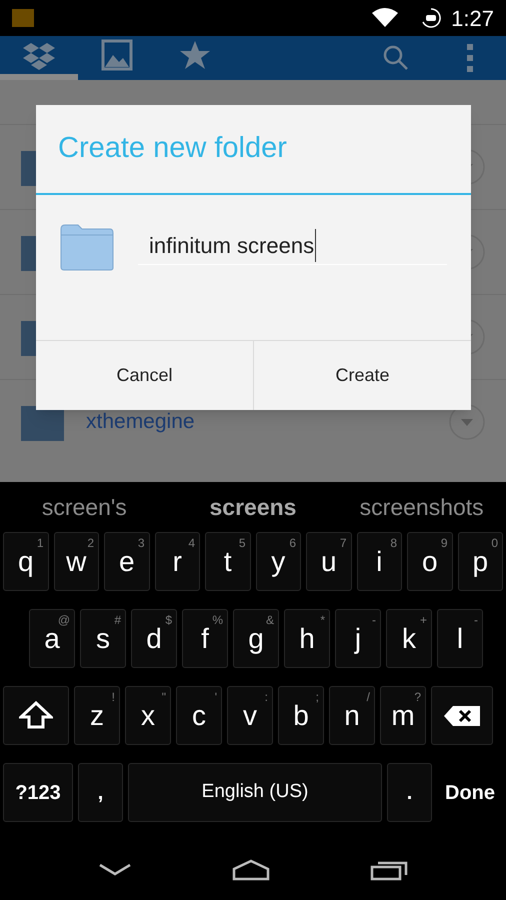  What do you see at coordinates (317, 697) in the screenshot?
I see `key-hint: ;` at bounding box center [317, 697].